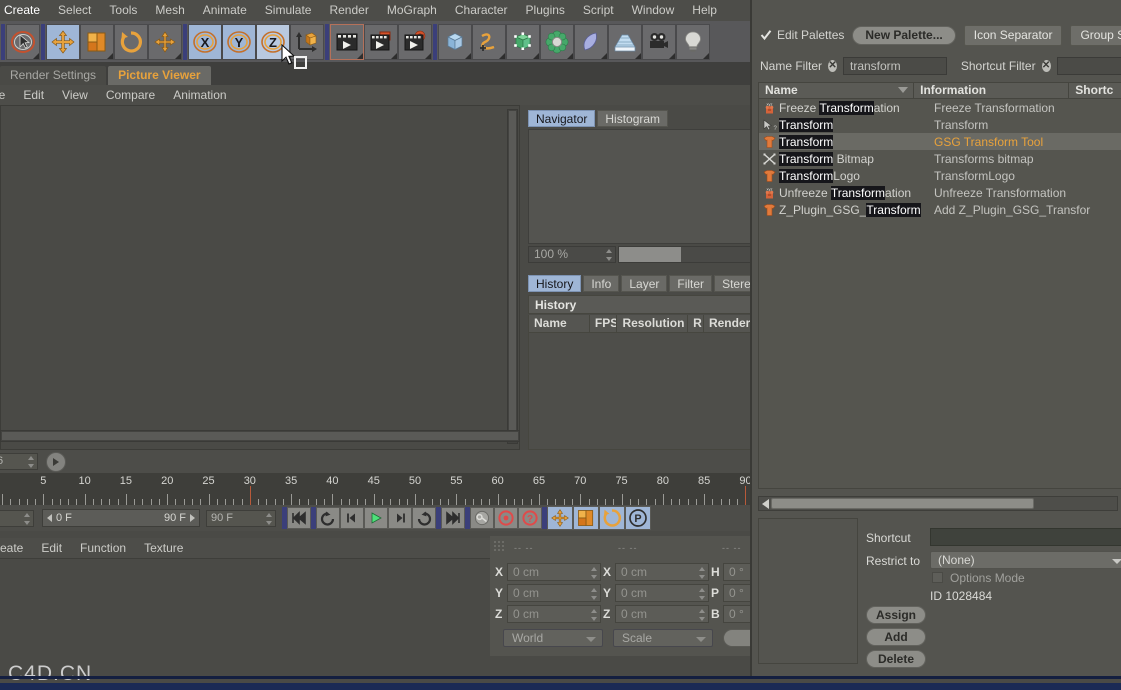  Describe the element at coordinates (26, 518) in the screenshot. I see `range-stepper` at that location.